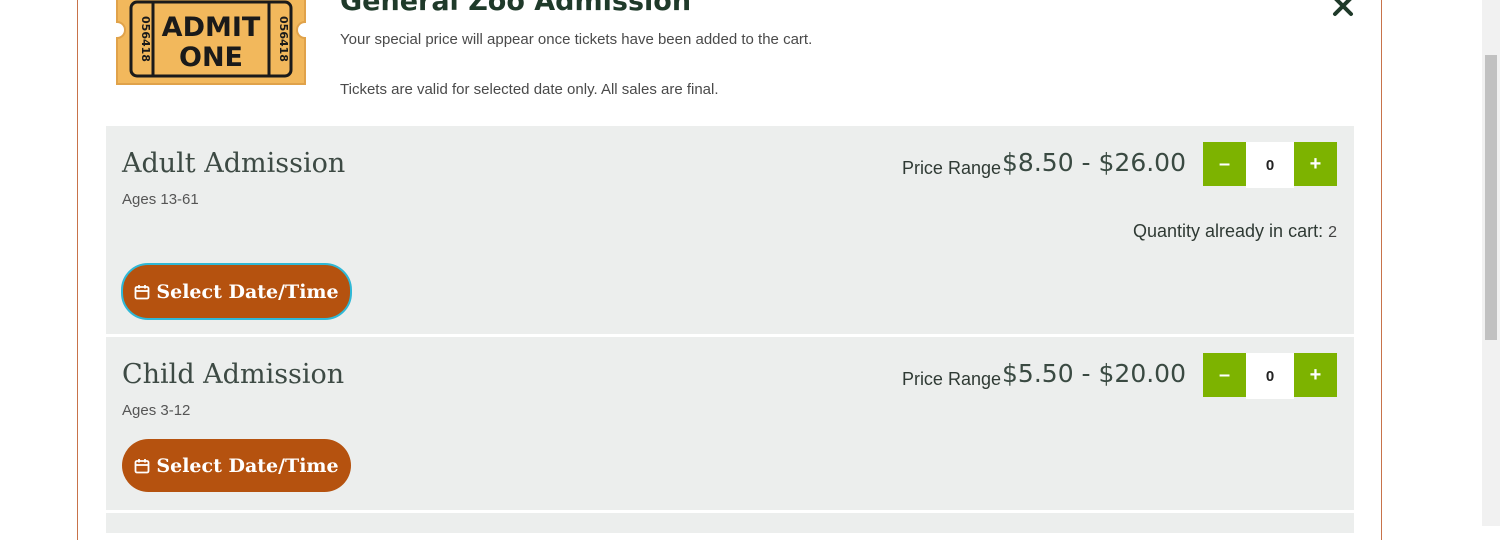 This screenshot has width=1500, height=540. Describe the element at coordinates (156, 410) in the screenshot. I see `ticket-age-range: Ages 3-12` at that location.